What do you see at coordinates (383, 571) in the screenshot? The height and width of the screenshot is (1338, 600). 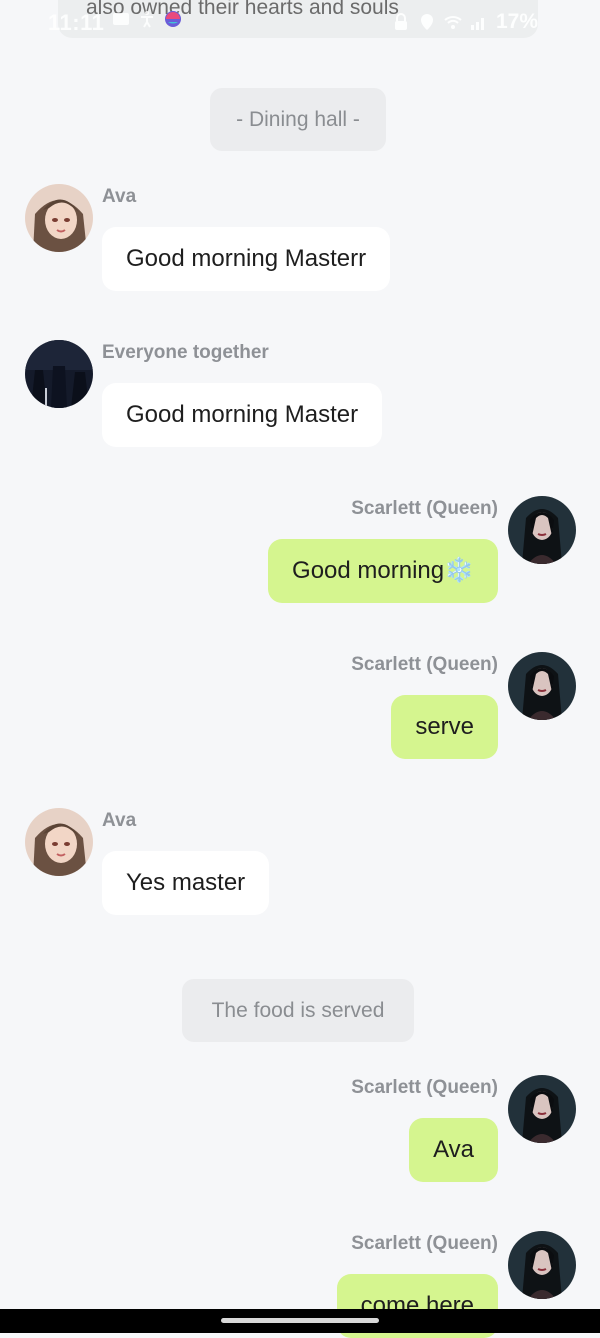 I see `message-bubble: Good morning❄️` at bounding box center [383, 571].